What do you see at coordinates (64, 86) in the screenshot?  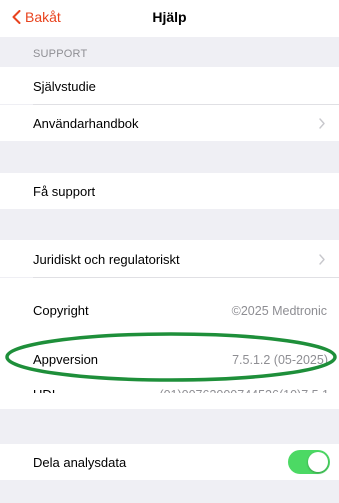 I see `self-study-label: Självstudie` at bounding box center [64, 86].